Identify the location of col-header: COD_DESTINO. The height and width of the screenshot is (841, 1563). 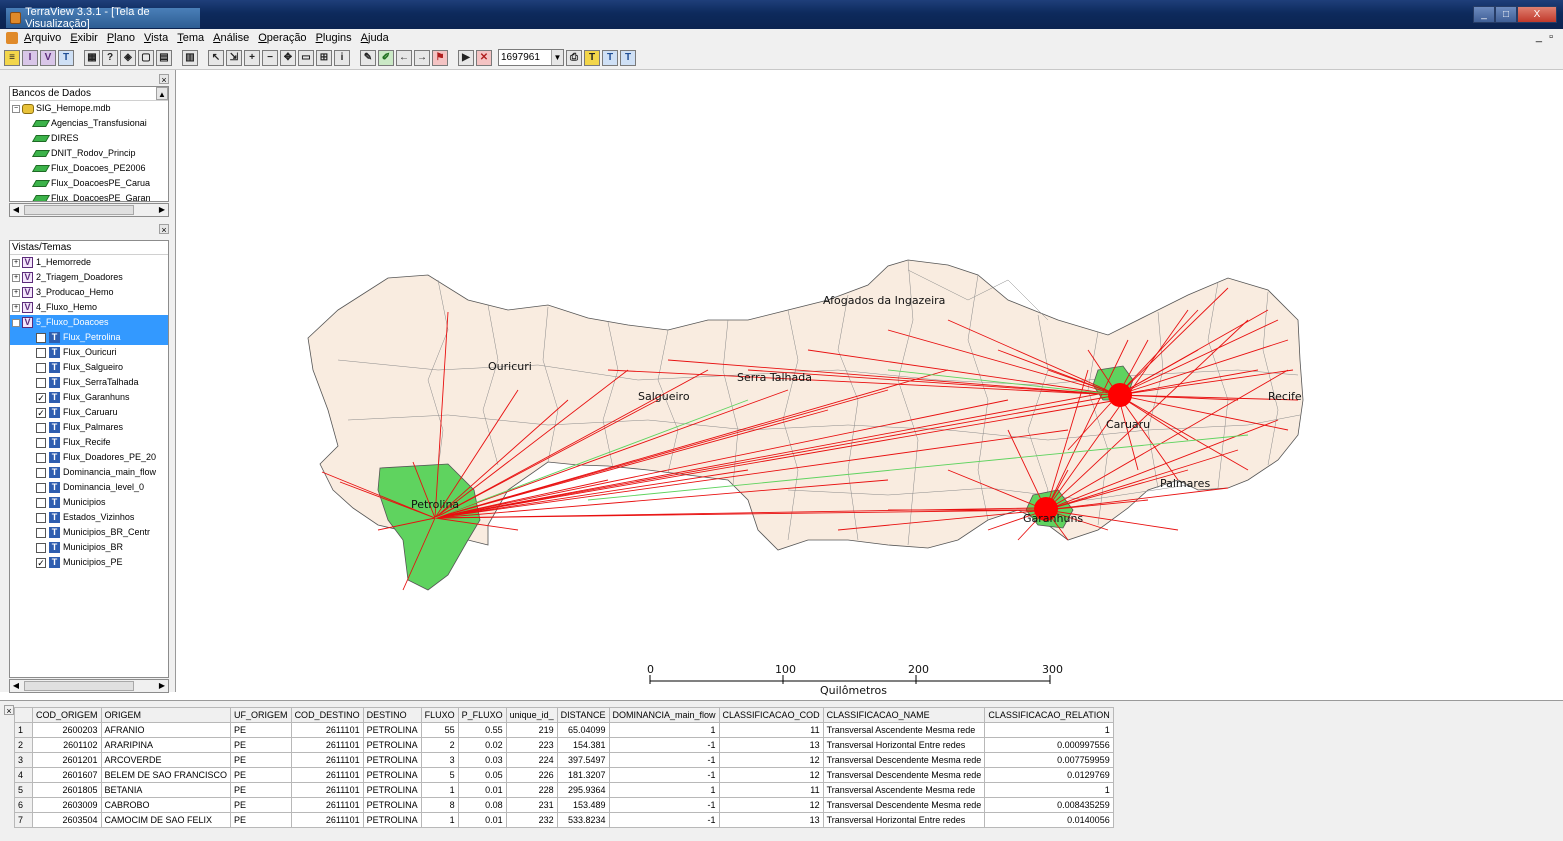
(327, 715).